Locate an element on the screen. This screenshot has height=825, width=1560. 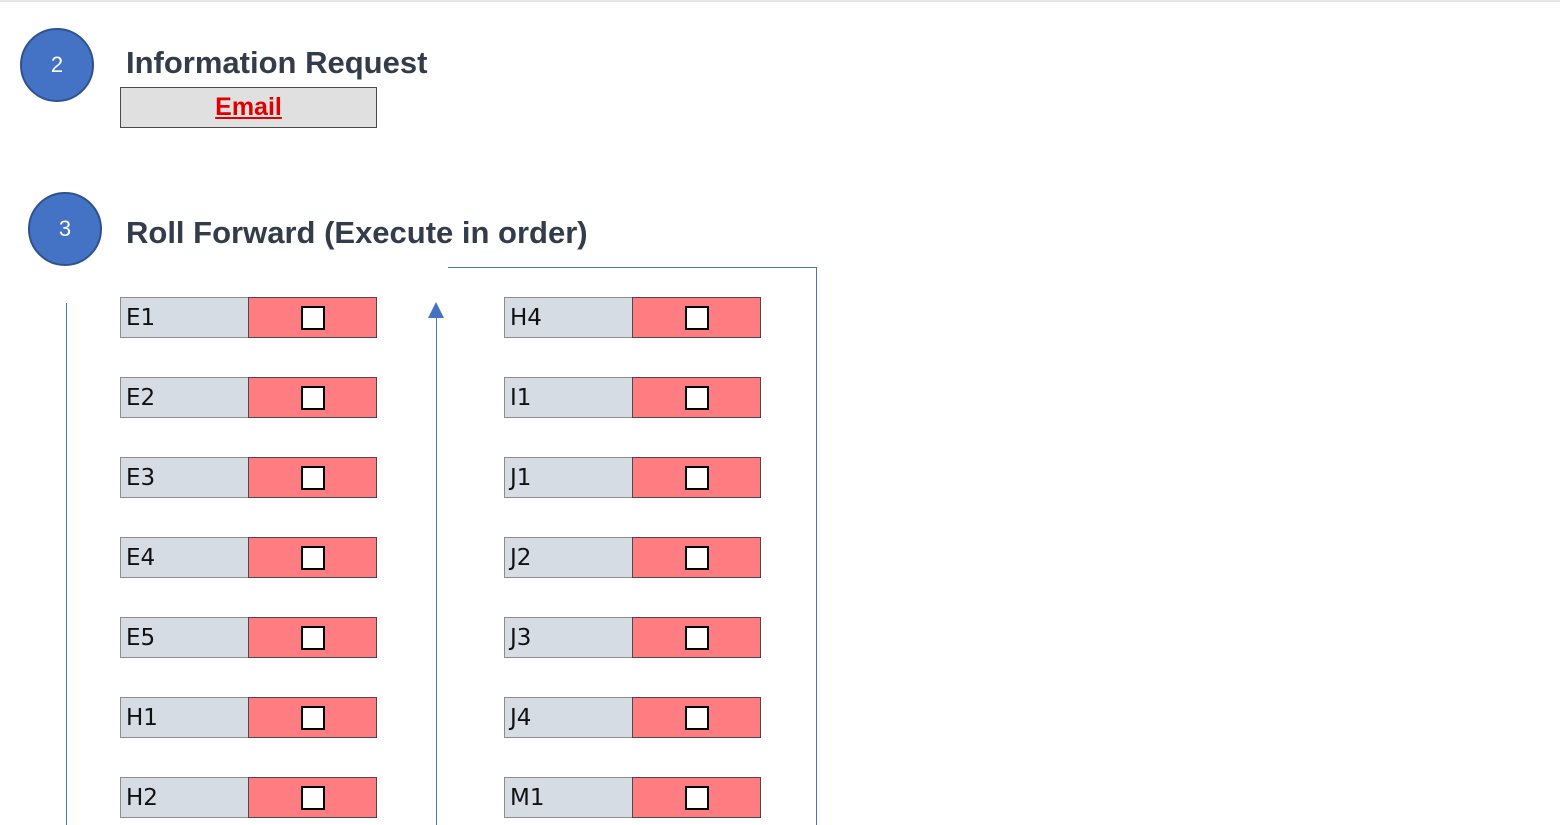
task-label: J1 is located at coordinates (568, 477).